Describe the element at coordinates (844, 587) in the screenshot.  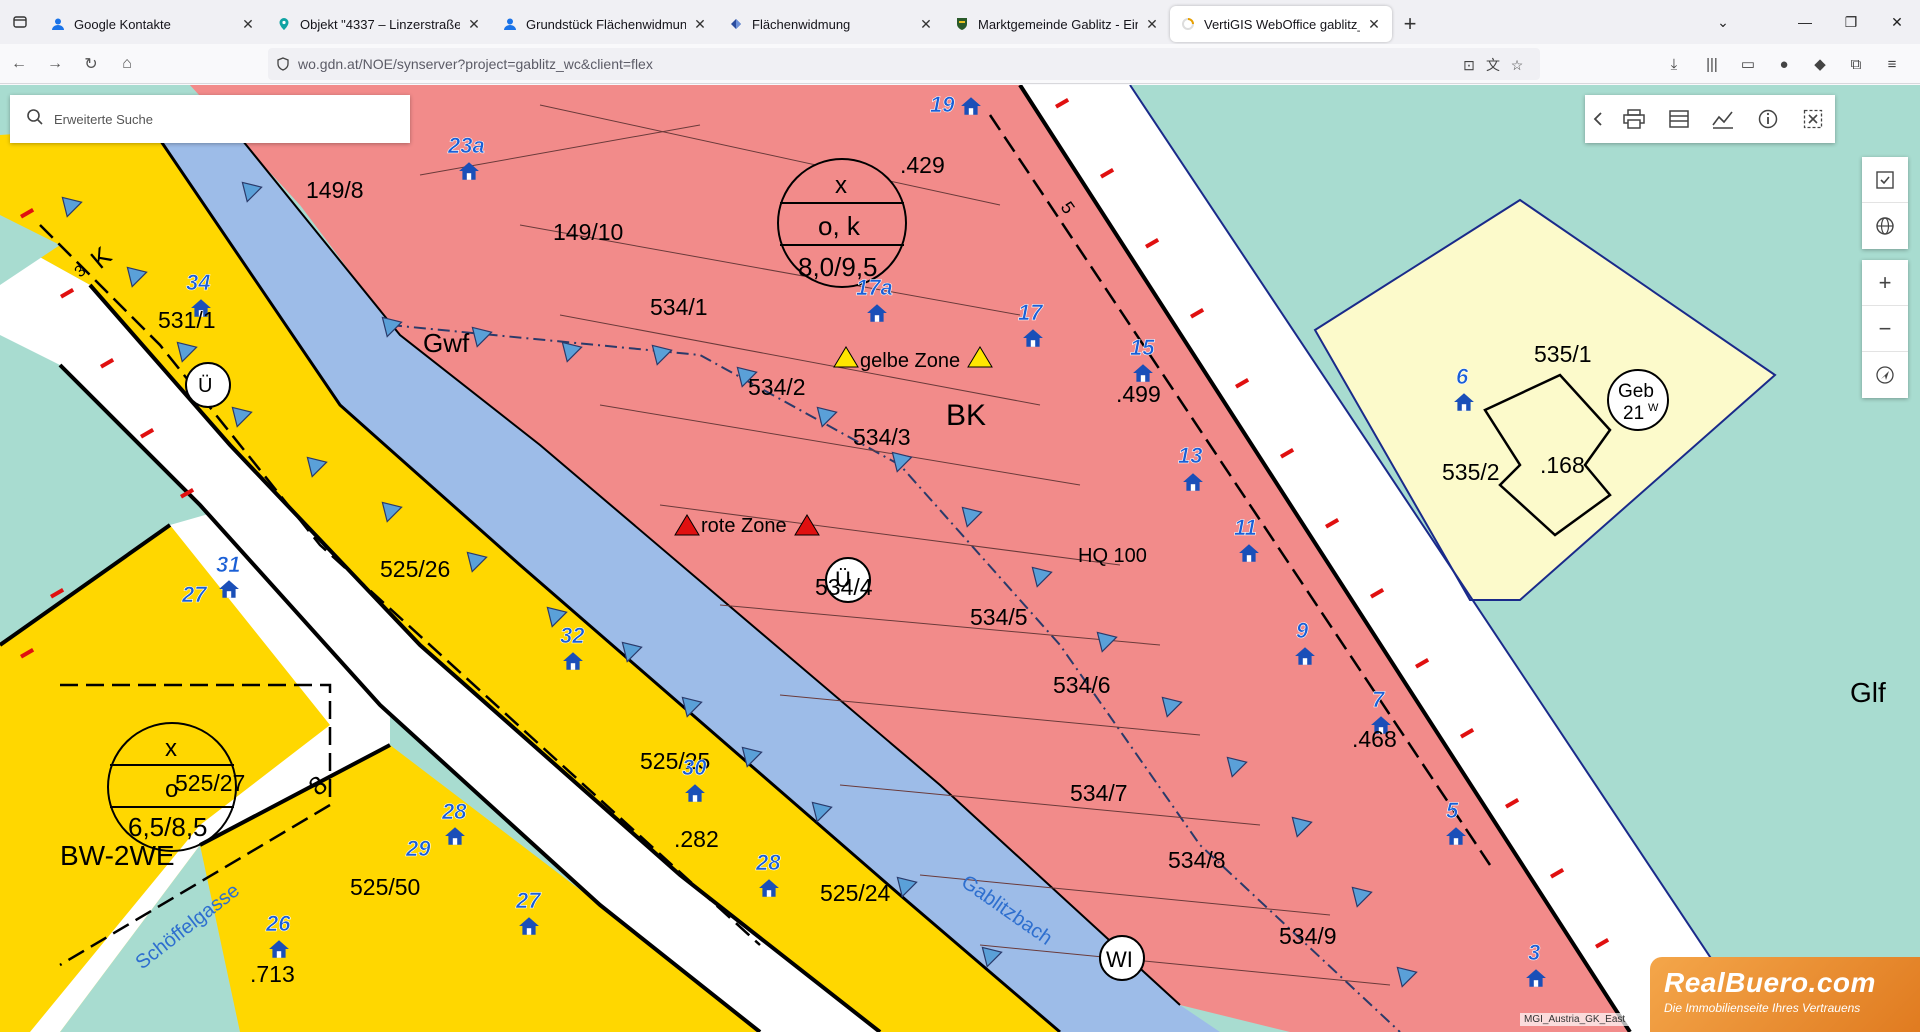
I see `parcel-label: 534/4` at that location.